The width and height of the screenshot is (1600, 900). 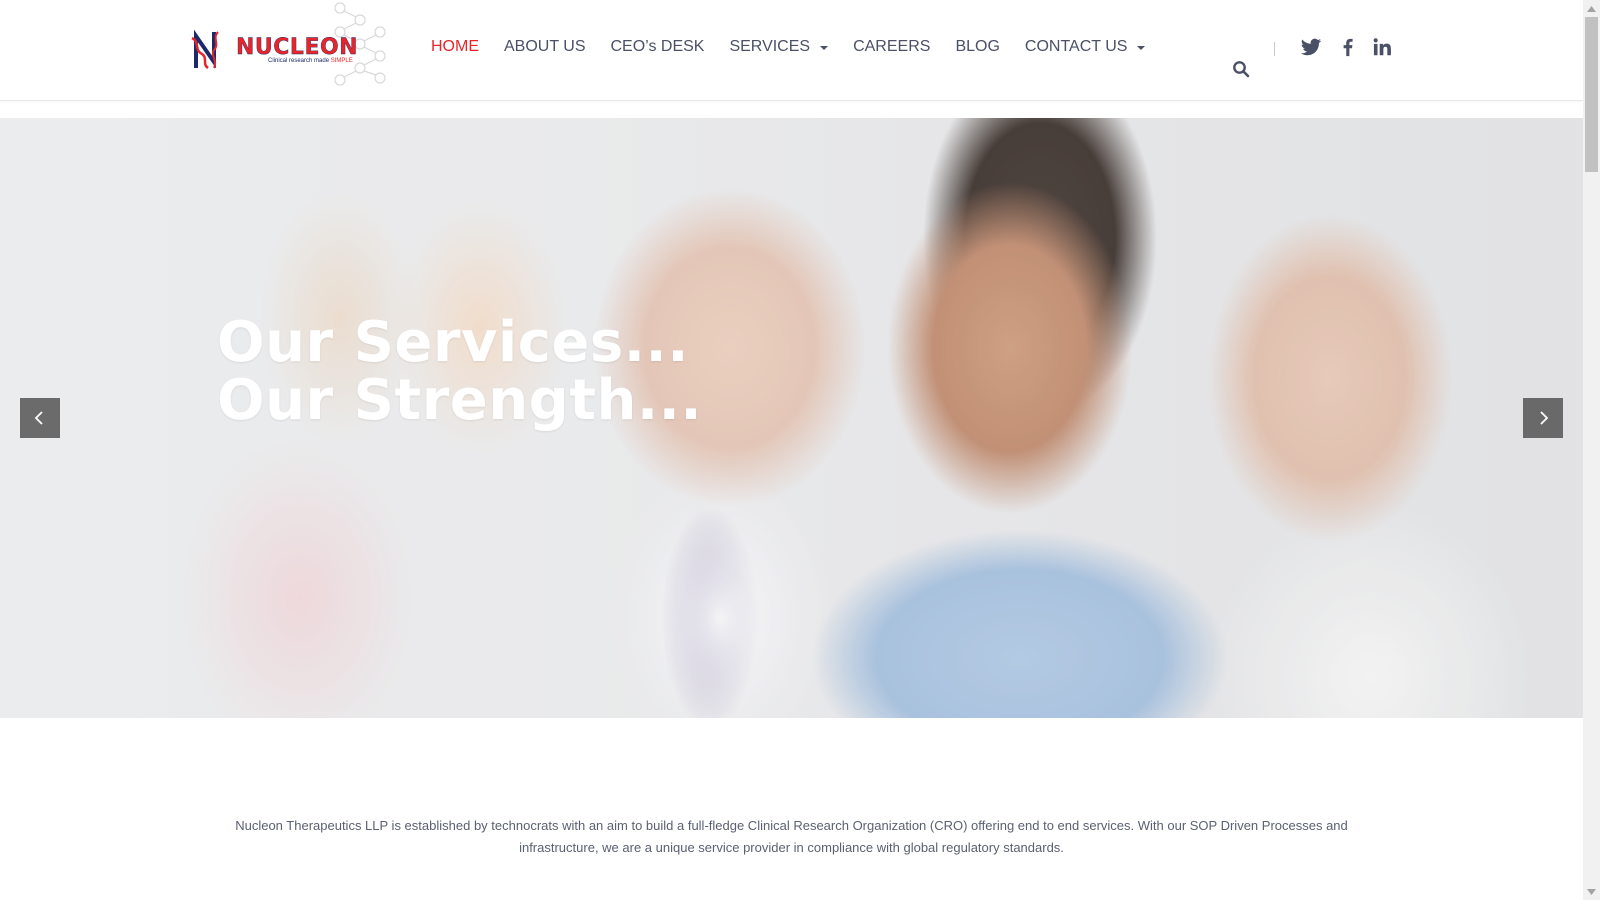 What do you see at coordinates (770, 46) in the screenshot?
I see `nav-item-label: SERVICES` at bounding box center [770, 46].